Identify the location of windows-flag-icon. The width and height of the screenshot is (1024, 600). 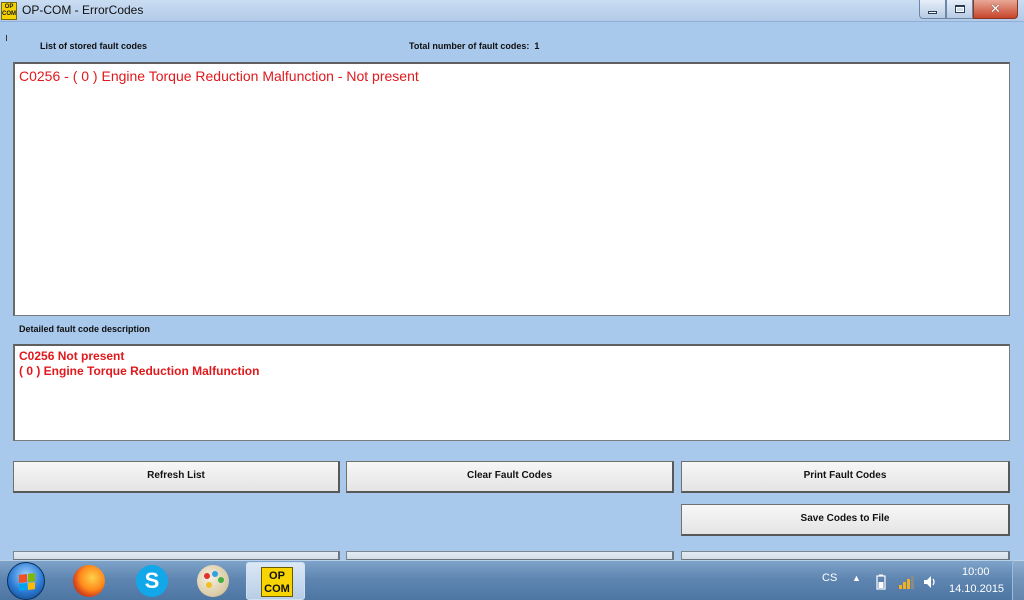
(27, 582).